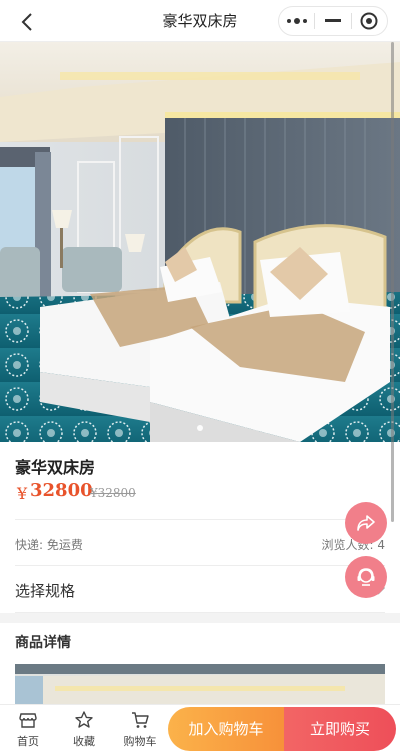 The image size is (400, 753). What do you see at coordinates (392, 282) in the screenshot?
I see `scrollbar` at bounding box center [392, 282].